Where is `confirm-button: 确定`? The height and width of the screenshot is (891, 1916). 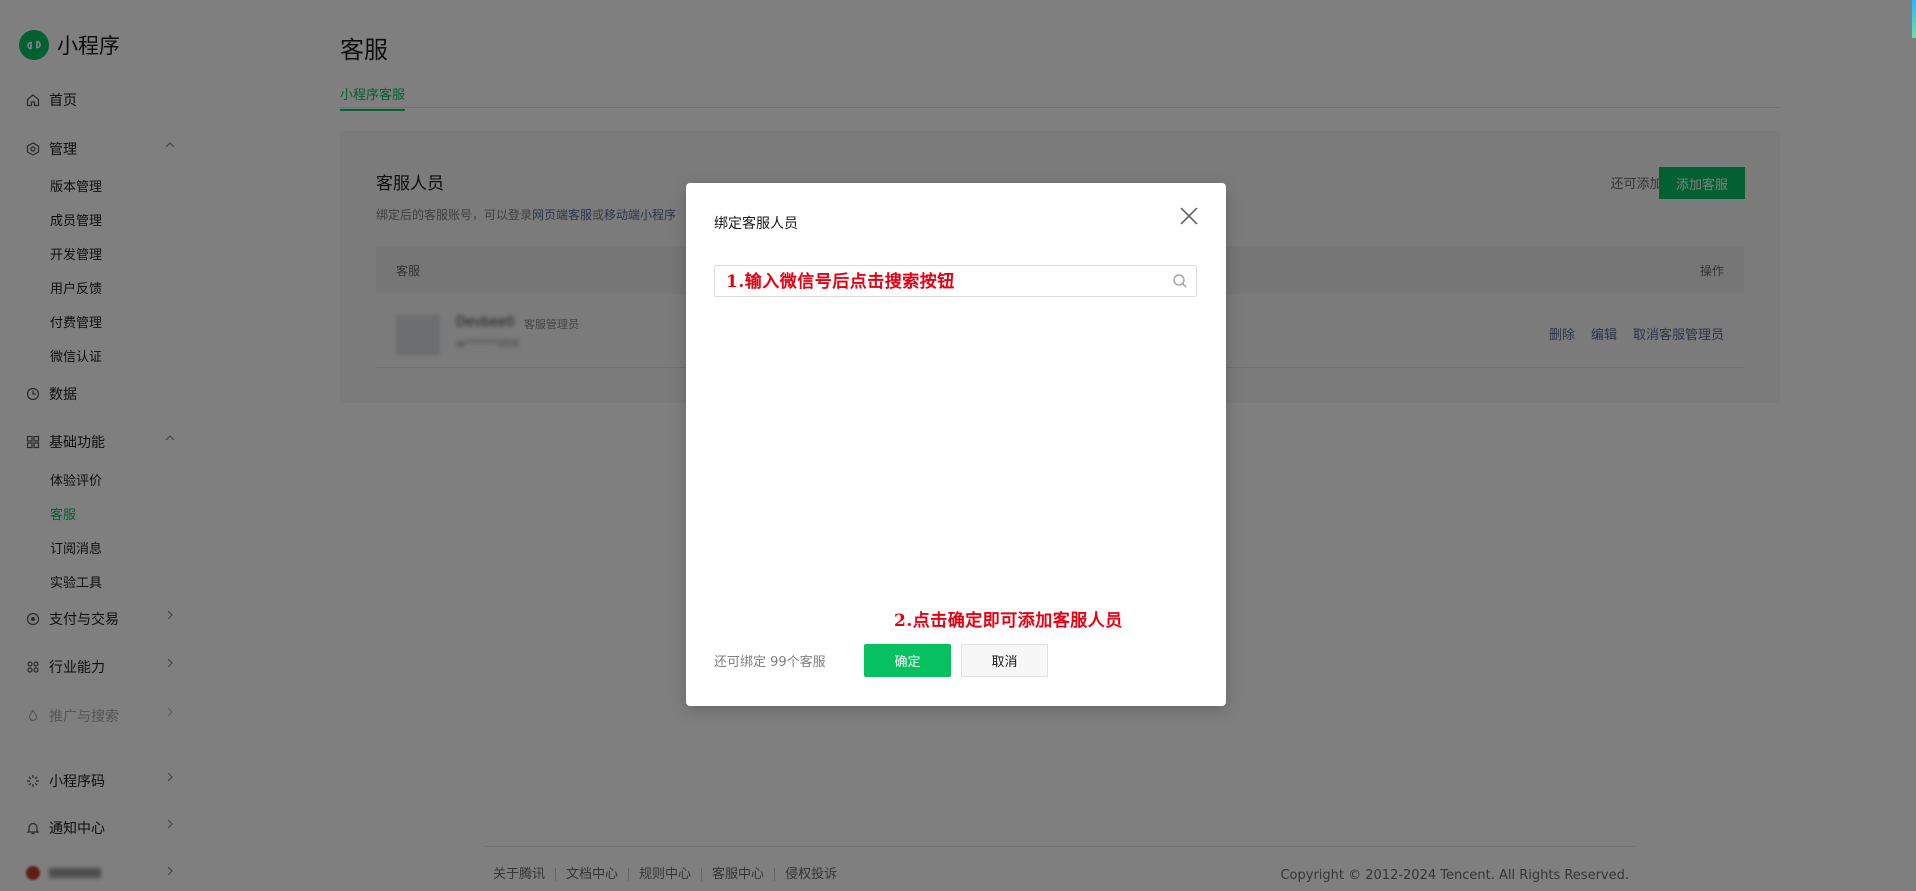
confirm-button: 确定 is located at coordinates (907, 660).